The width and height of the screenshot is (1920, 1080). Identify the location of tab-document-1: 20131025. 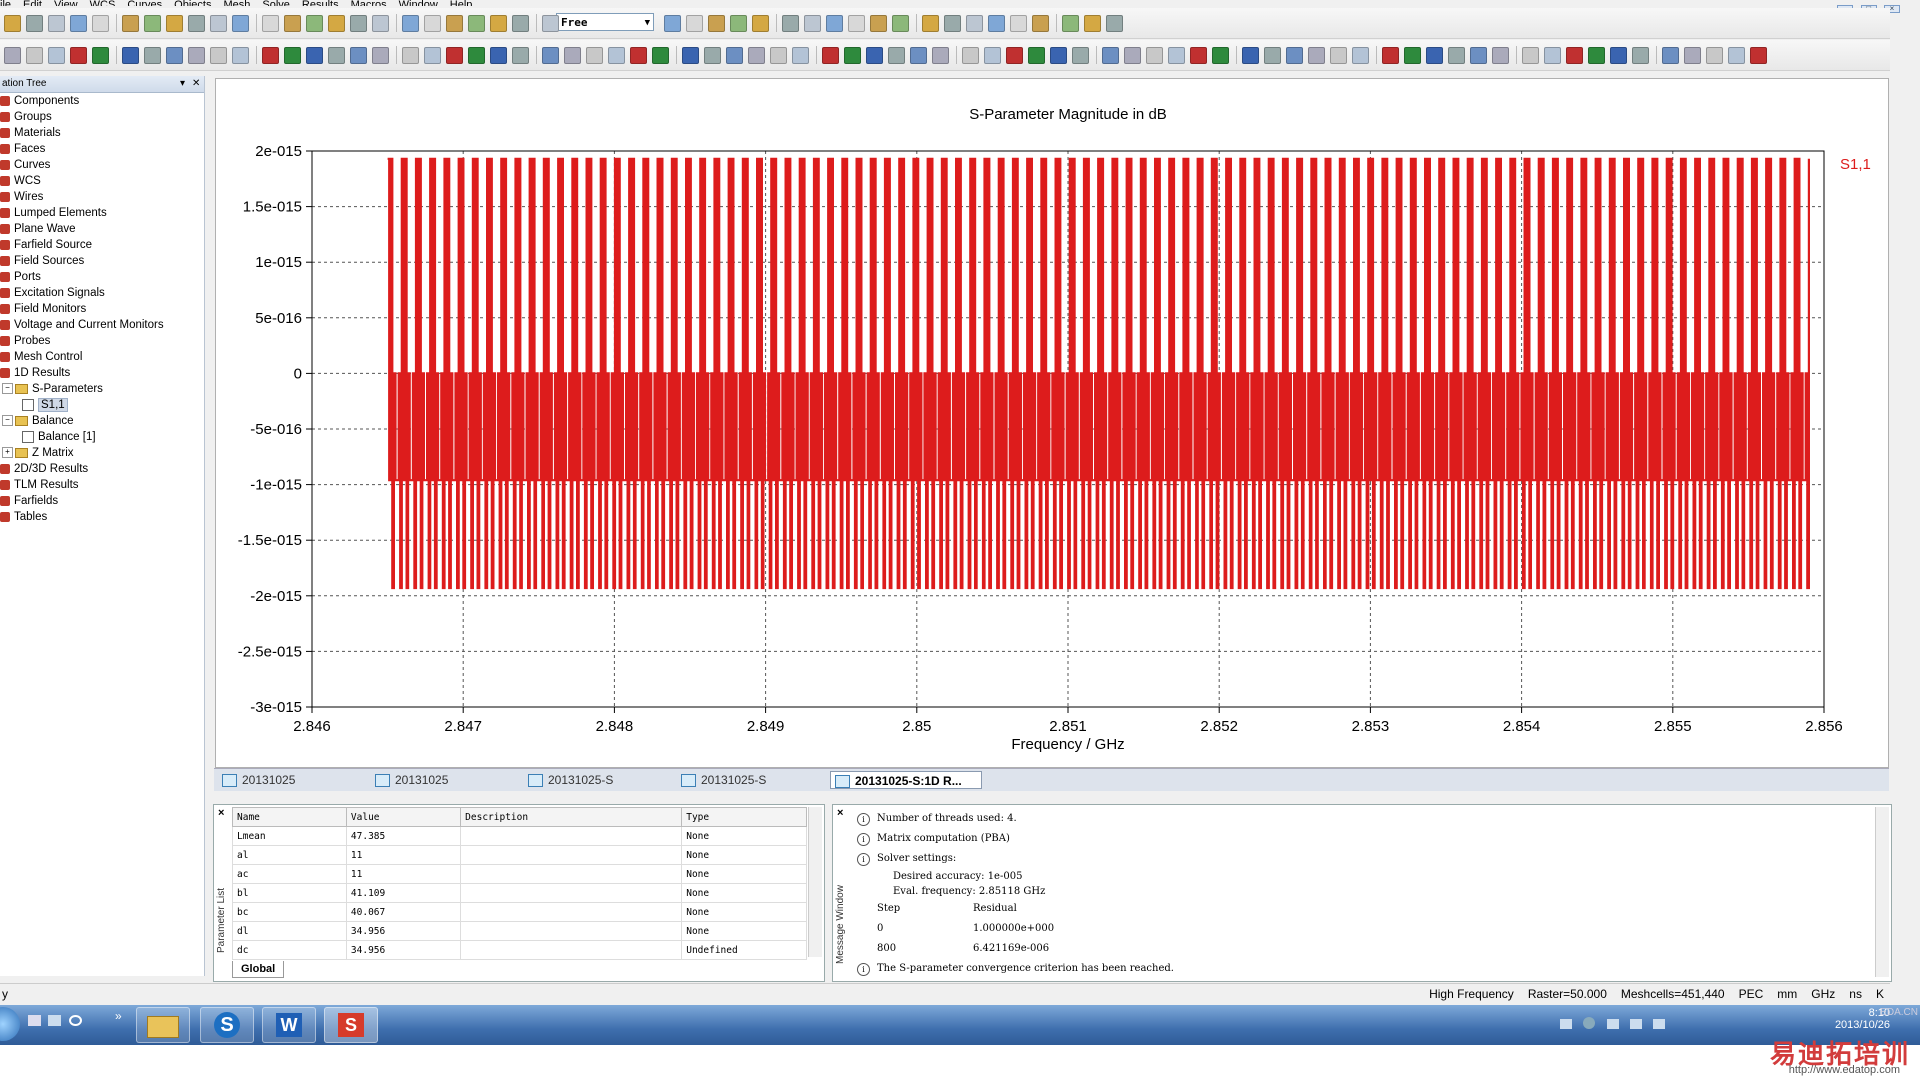
(446, 780).